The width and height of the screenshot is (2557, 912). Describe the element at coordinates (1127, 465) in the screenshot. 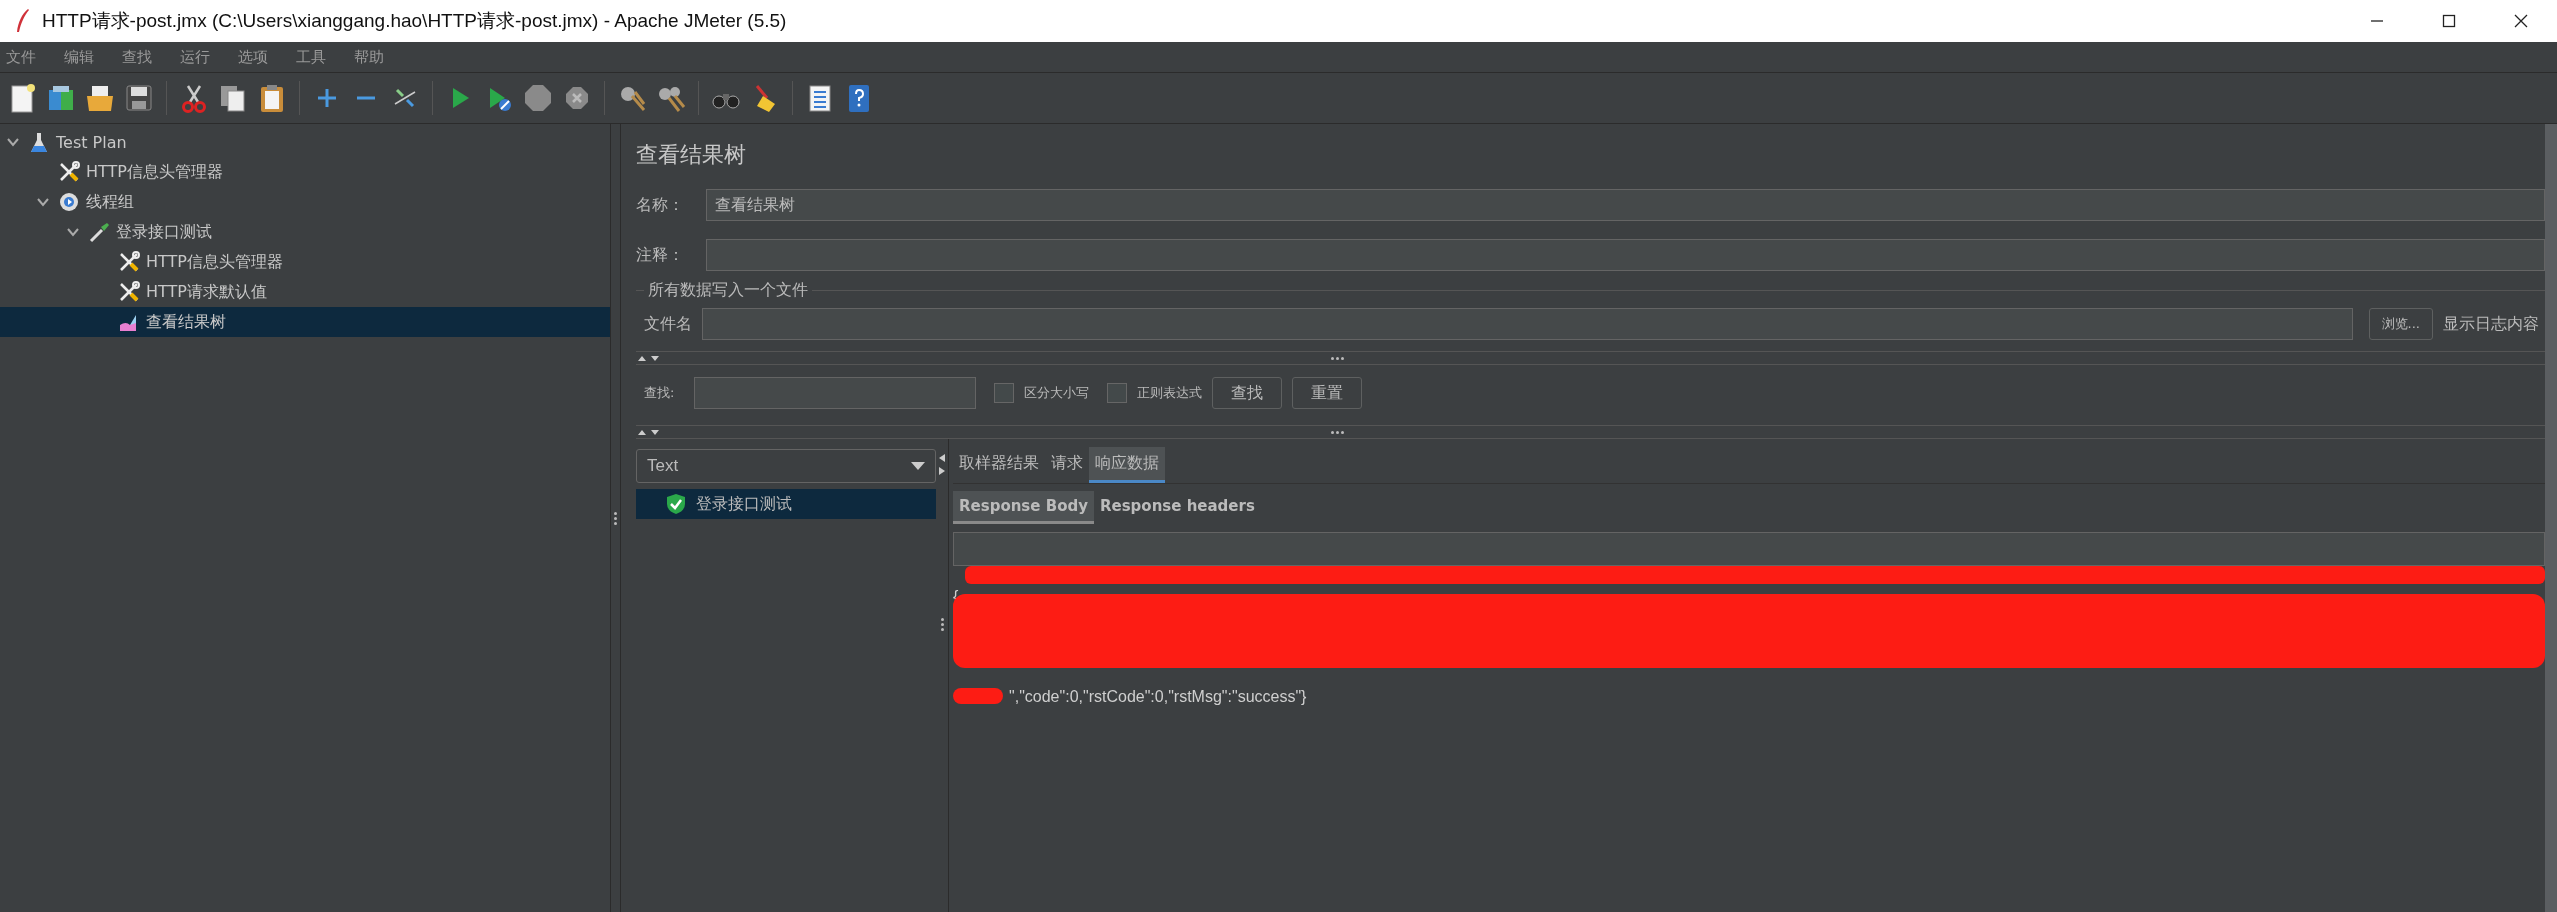

I see `tab: 响应数据` at that location.